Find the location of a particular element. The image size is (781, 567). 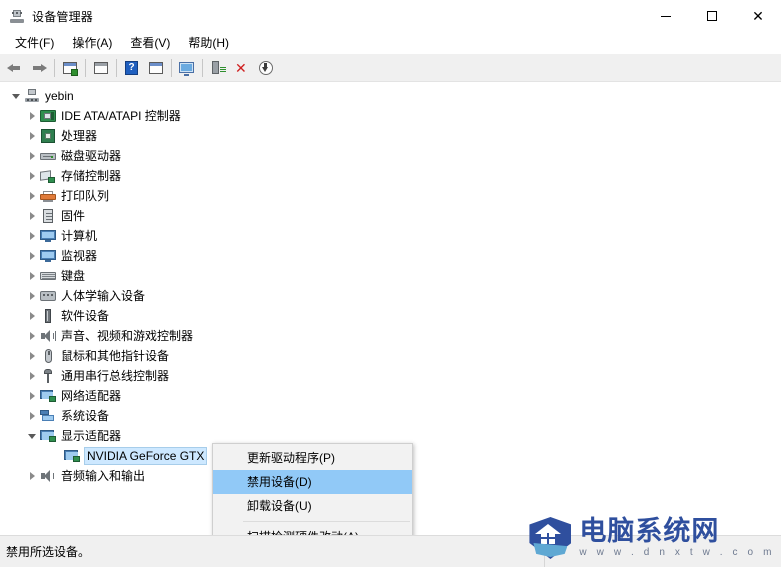

tree-node-label: 软件设备 is located at coordinates (85, 316).